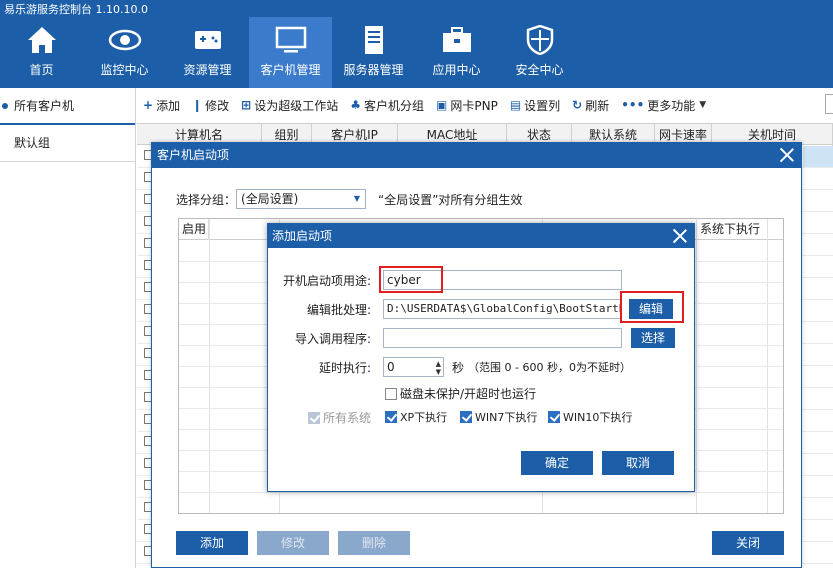 The height and width of the screenshot is (568, 833). Describe the element at coordinates (598, 417) in the screenshot. I see `checkbox-label: WIN10下执行` at that location.